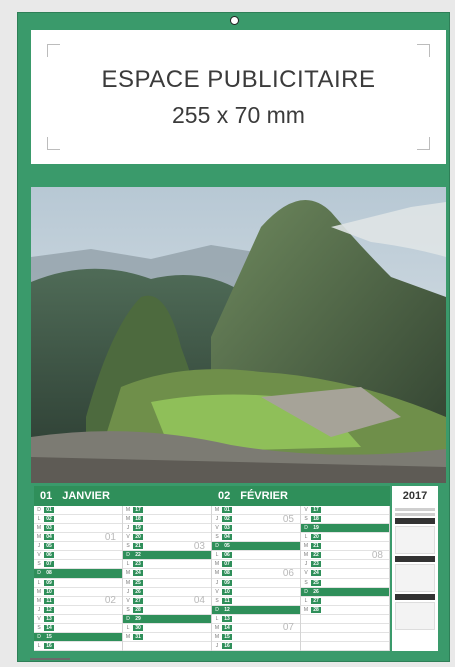 The width and height of the screenshot is (455, 667). What do you see at coordinates (227, 564) in the screenshot?
I see `day-number: 07` at bounding box center [227, 564].